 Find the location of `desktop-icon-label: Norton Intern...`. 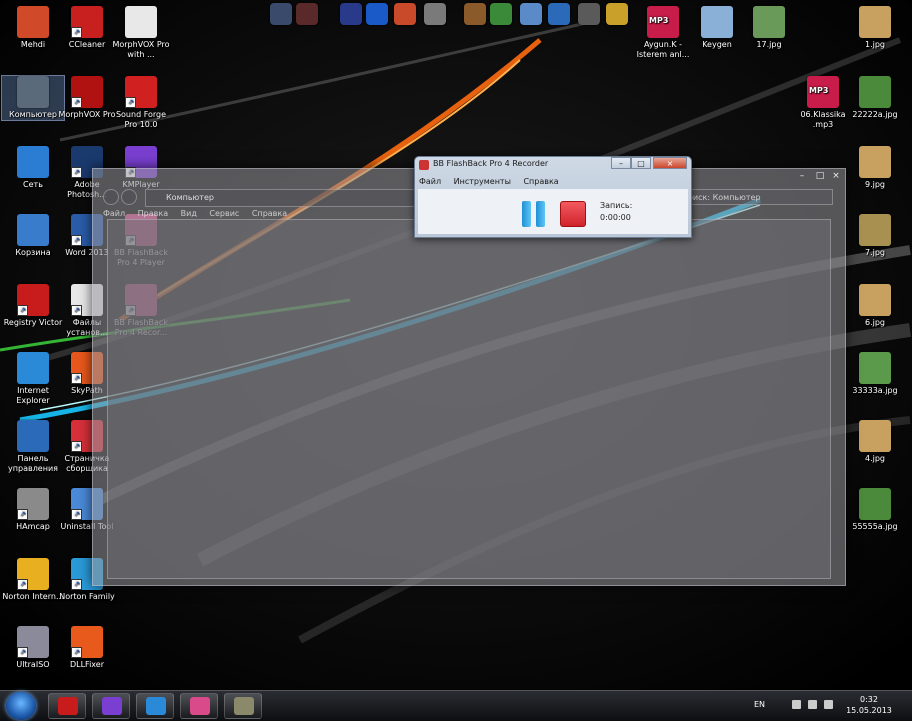

desktop-icon-label: Norton Intern... is located at coordinates (33, 596).